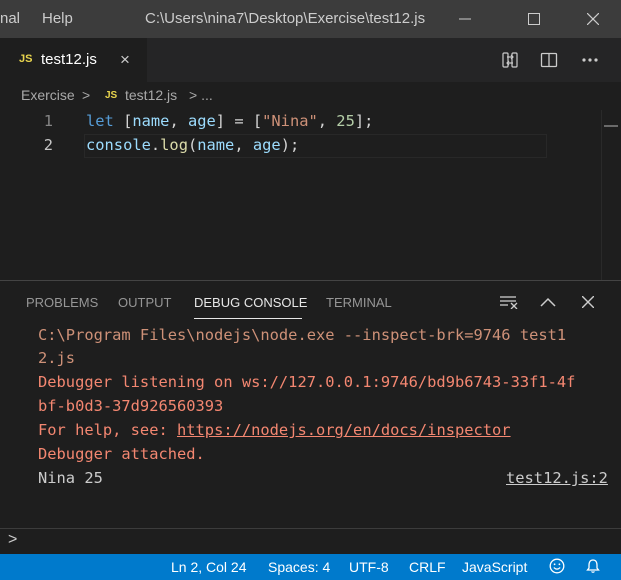 The width and height of the screenshot is (621, 580). I want to click on source-location-link: test12.js:2, so click(557, 478).